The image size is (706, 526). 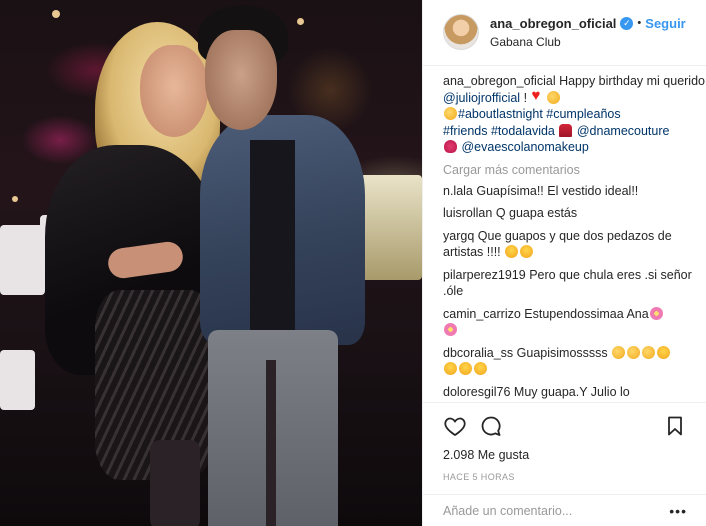 What do you see at coordinates (458, 191) in the screenshot?
I see `comment-username: n.lala` at bounding box center [458, 191].